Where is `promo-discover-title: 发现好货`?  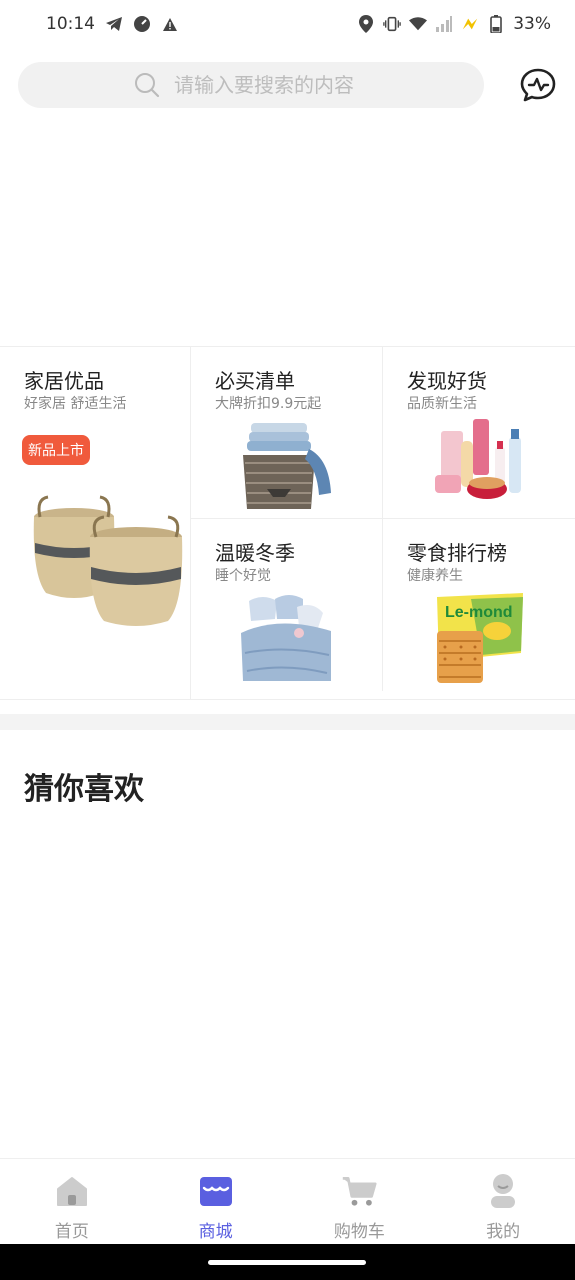
promo-discover-title: 发现好货 is located at coordinates (447, 381).